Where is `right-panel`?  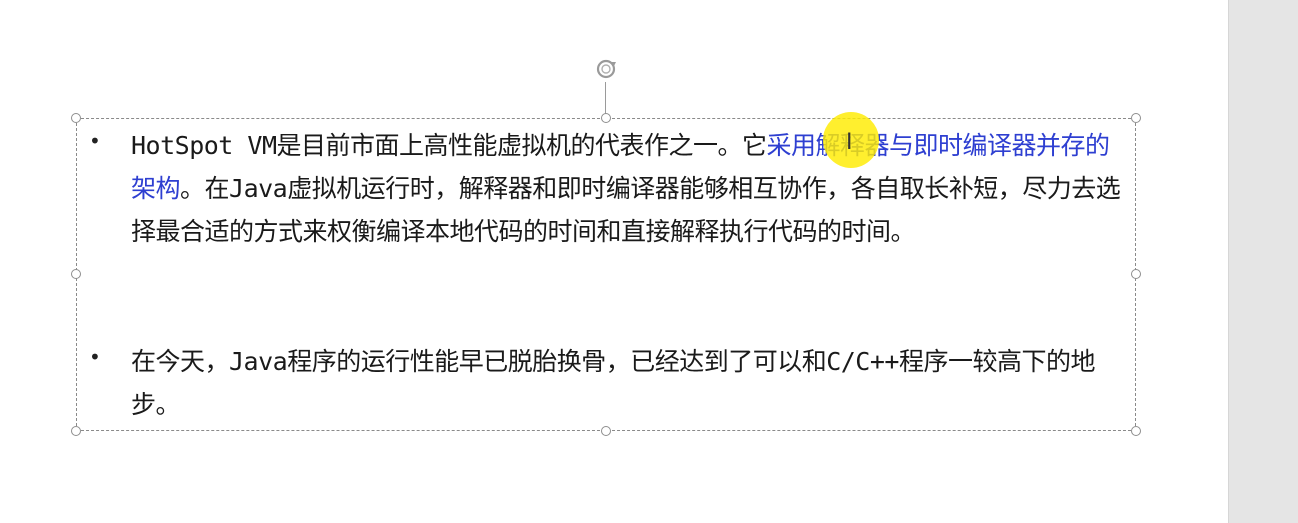
right-panel is located at coordinates (1263, 261).